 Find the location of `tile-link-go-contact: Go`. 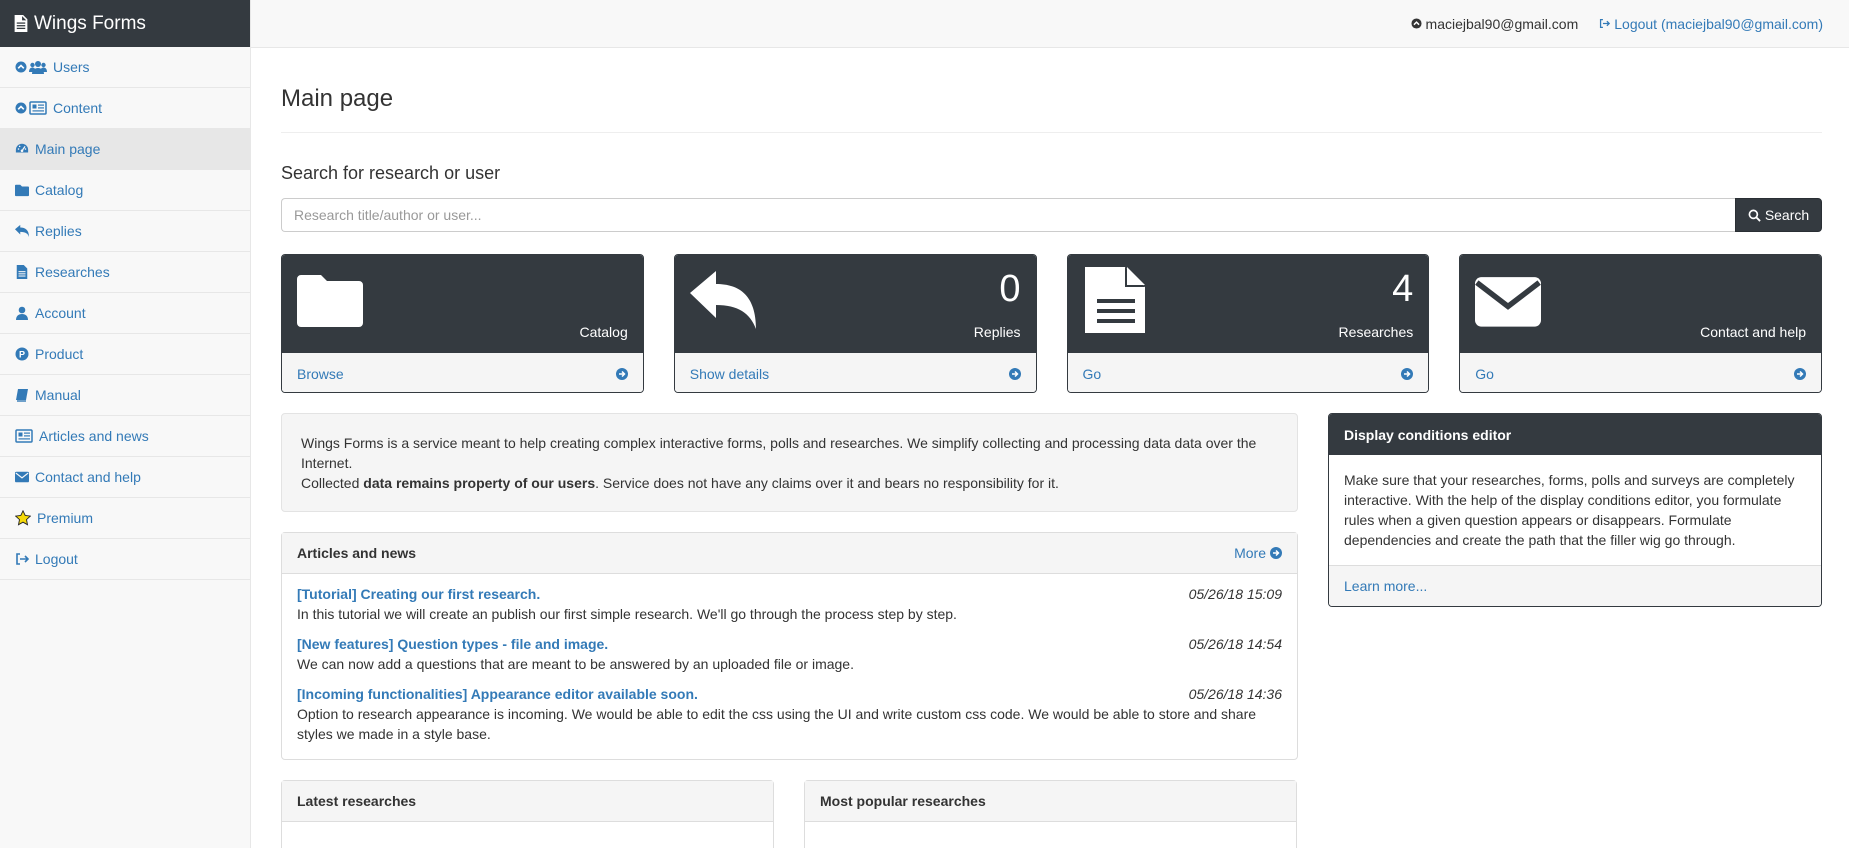

tile-link-go-contact: Go is located at coordinates (1640, 372).